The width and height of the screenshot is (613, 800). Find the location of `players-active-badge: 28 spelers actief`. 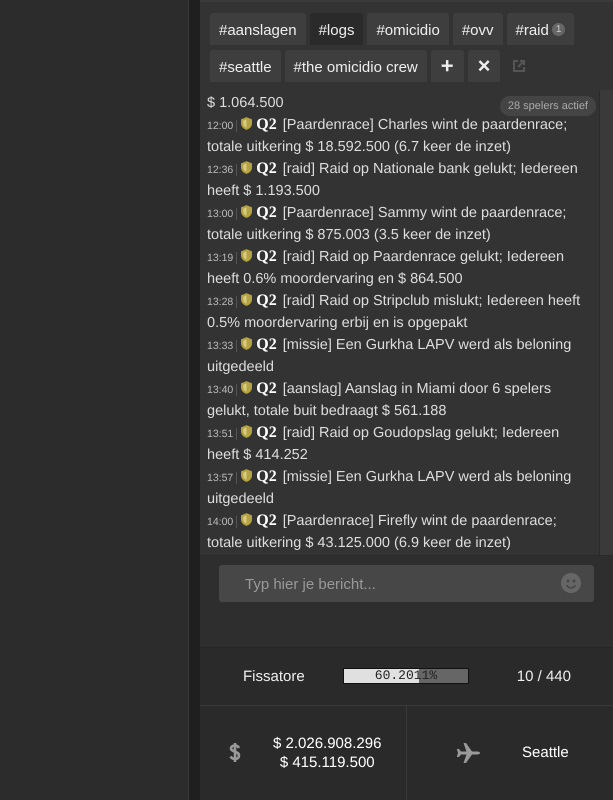

players-active-badge: 28 spelers actief is located at coordinates (548, 106).